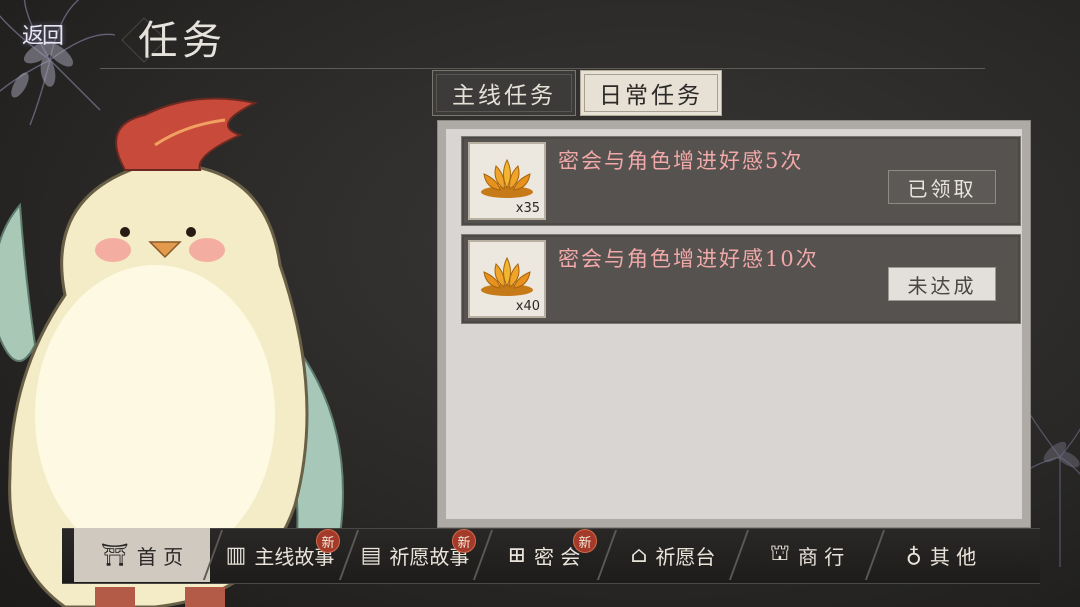 This screenshot has height=607, width=1080. I want to click on page-title: 任务, so click(182, 41).